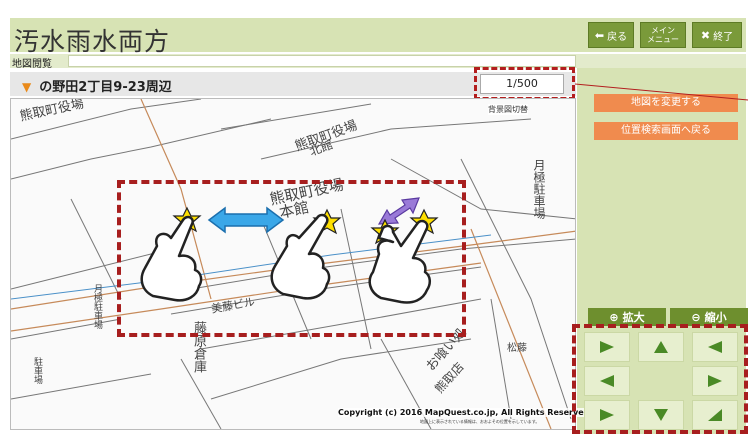 This screenshot has width=748, height=434. What do you see at coordinates (599, 35) in the screenshot?
I see `arrow-left-icon: ⬅` at bounding box center [599, 35].